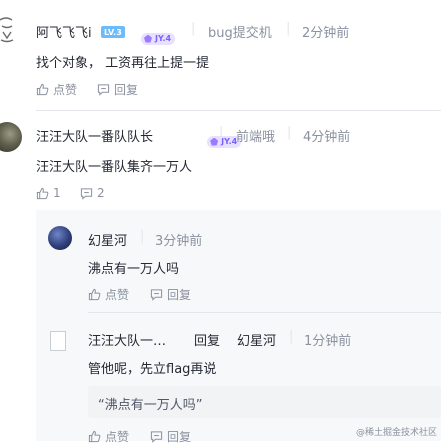 This screenshot has height=445, width=441. I want to click on reply-time: 1分钟前, so click(328, 341).